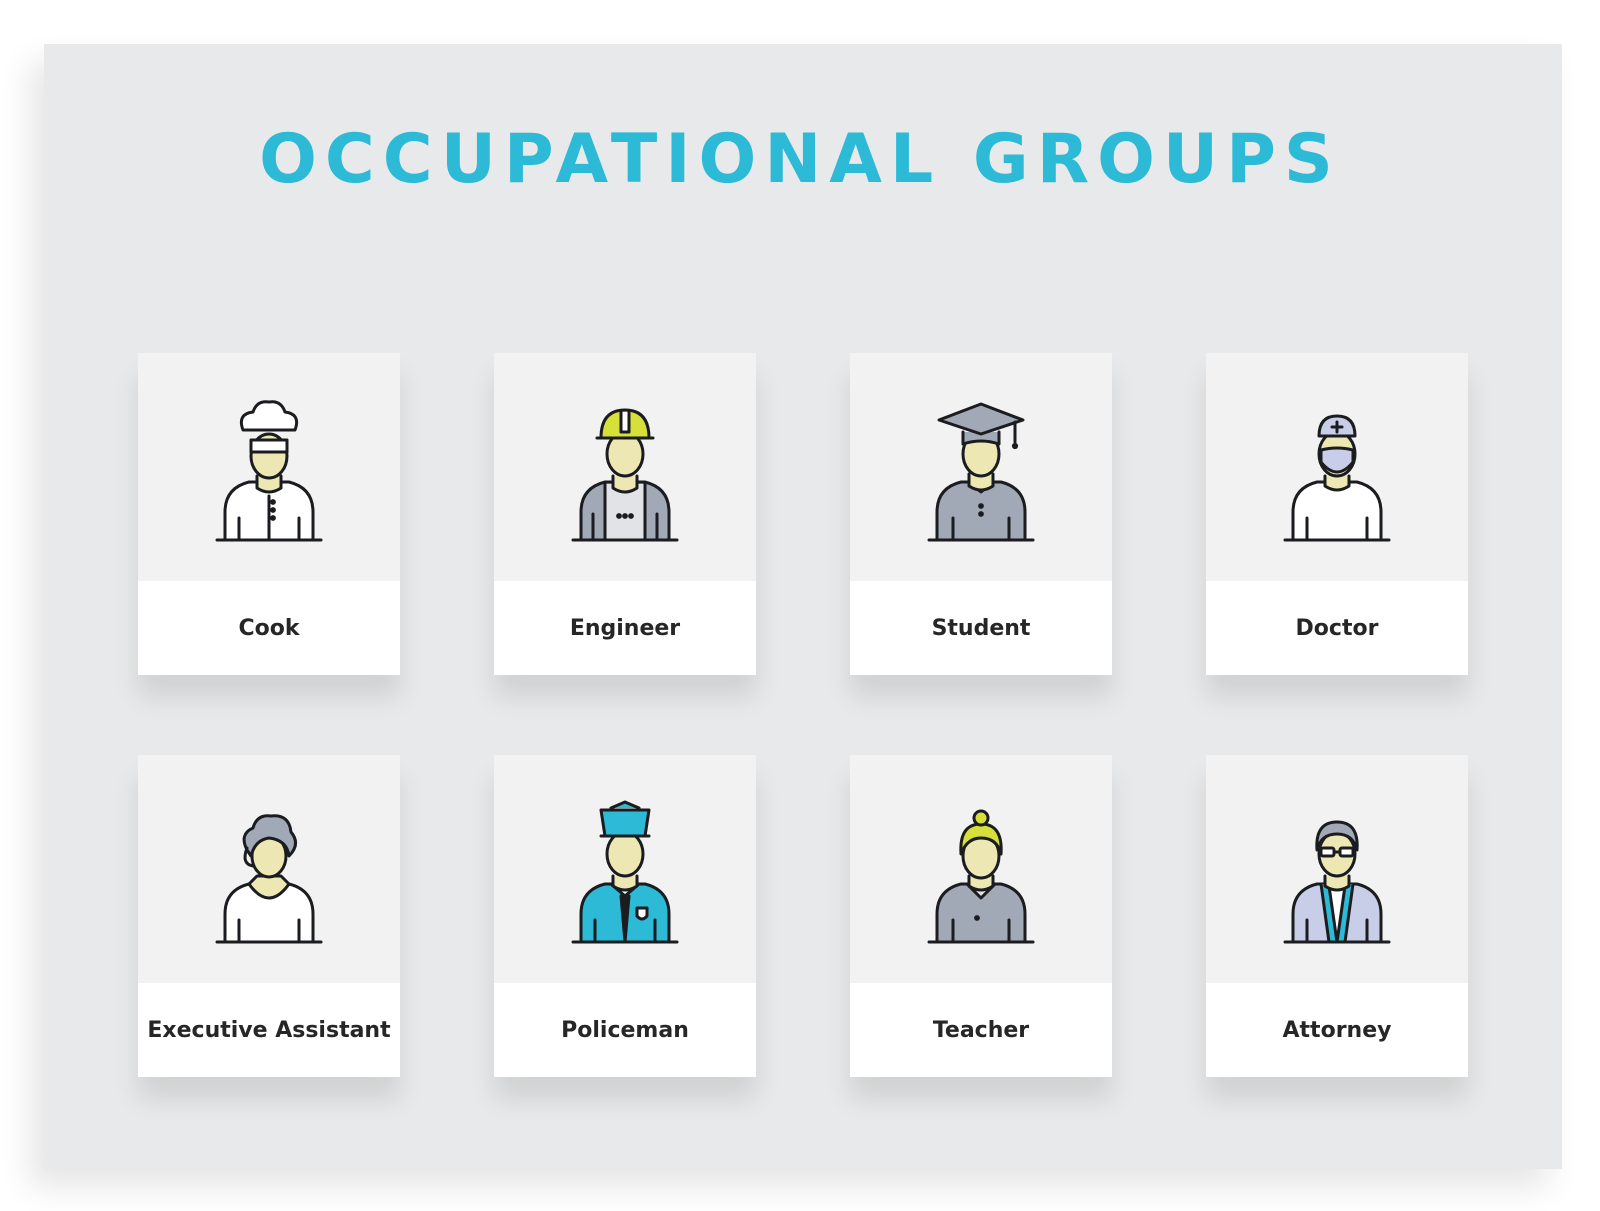  Describe the element at coordinates (1337, 478) in the screenshot. I see `doctor-icon` at that location.